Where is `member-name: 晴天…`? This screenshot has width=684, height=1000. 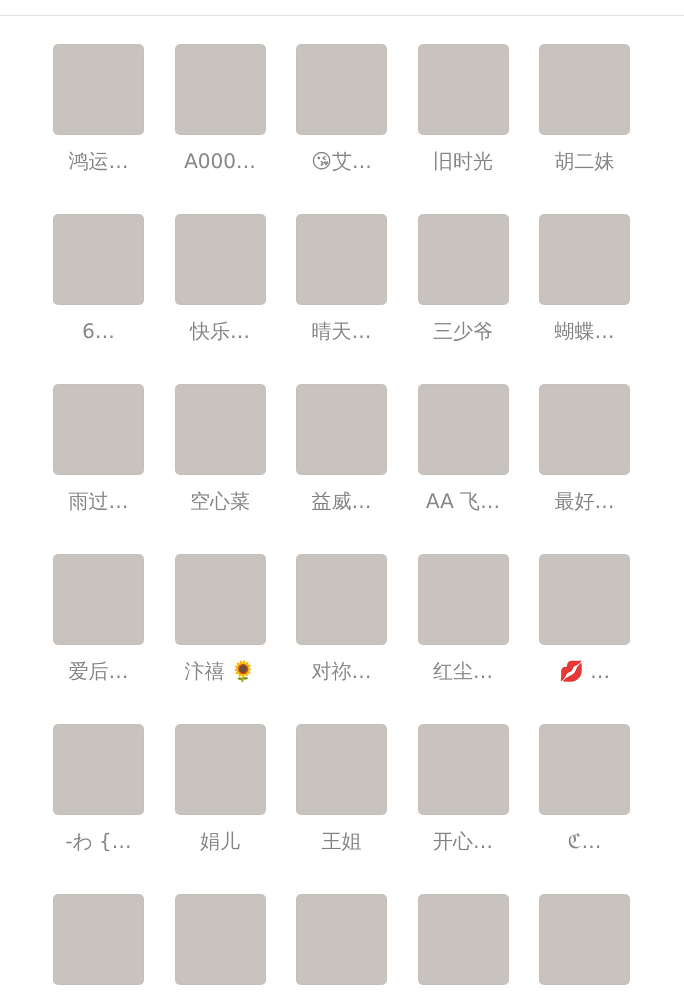
member-name: 晴天… is located at coordinates (342, 331).